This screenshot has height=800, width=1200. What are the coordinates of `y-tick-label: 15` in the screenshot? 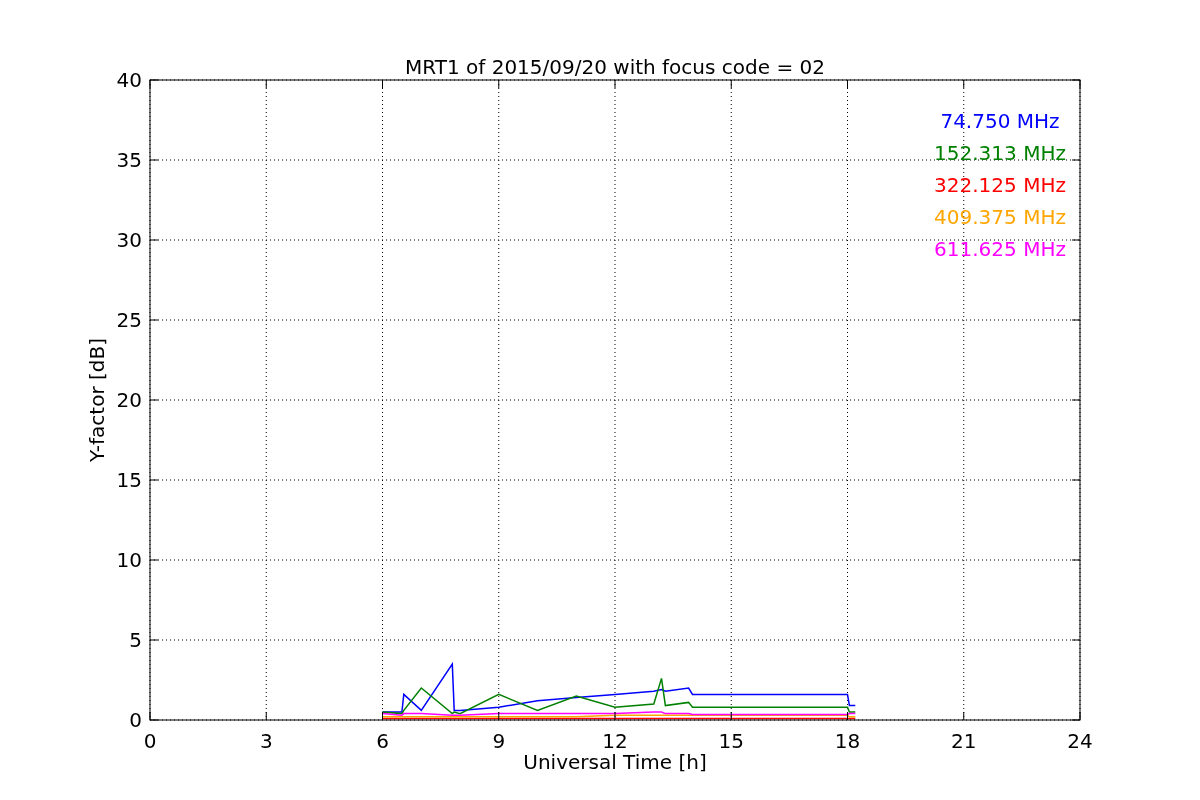 It's located at (129, 480).